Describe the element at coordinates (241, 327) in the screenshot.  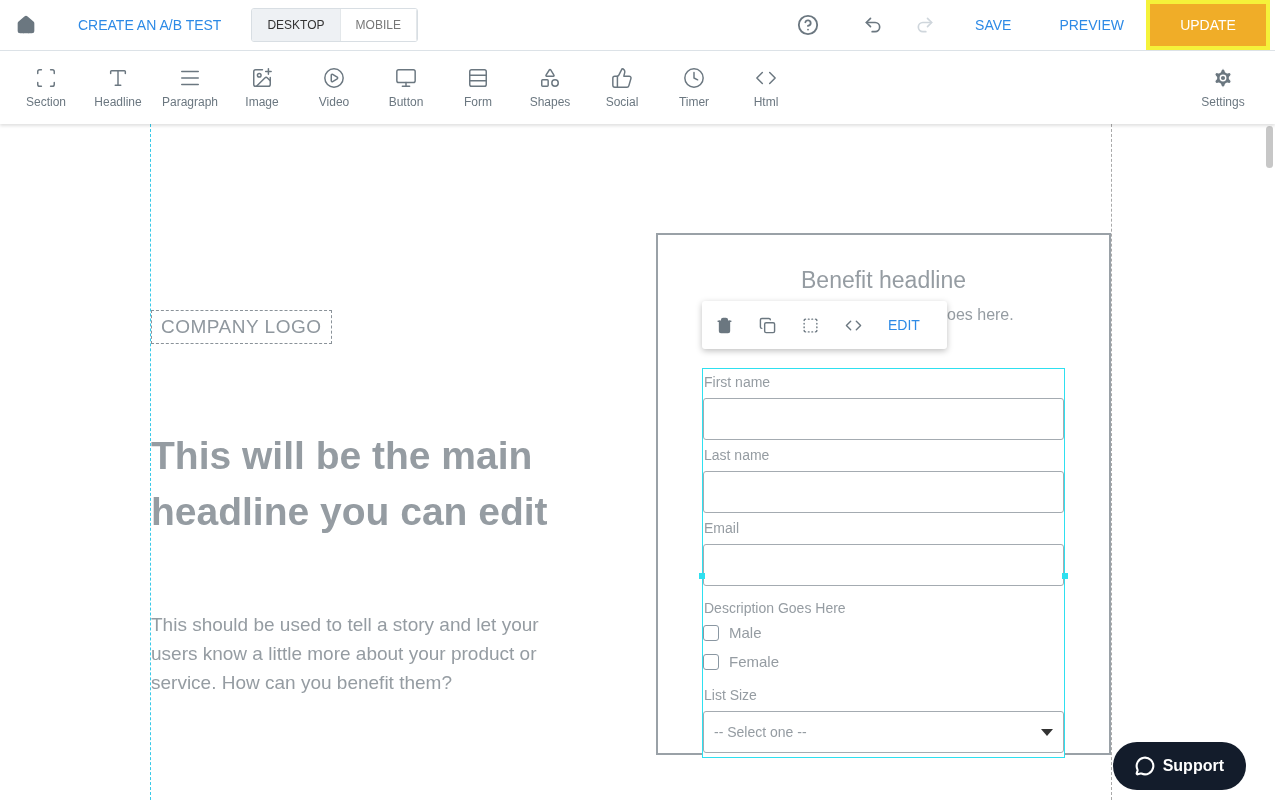
I see `company-logo-text: COMPANY LOGO` at that location.